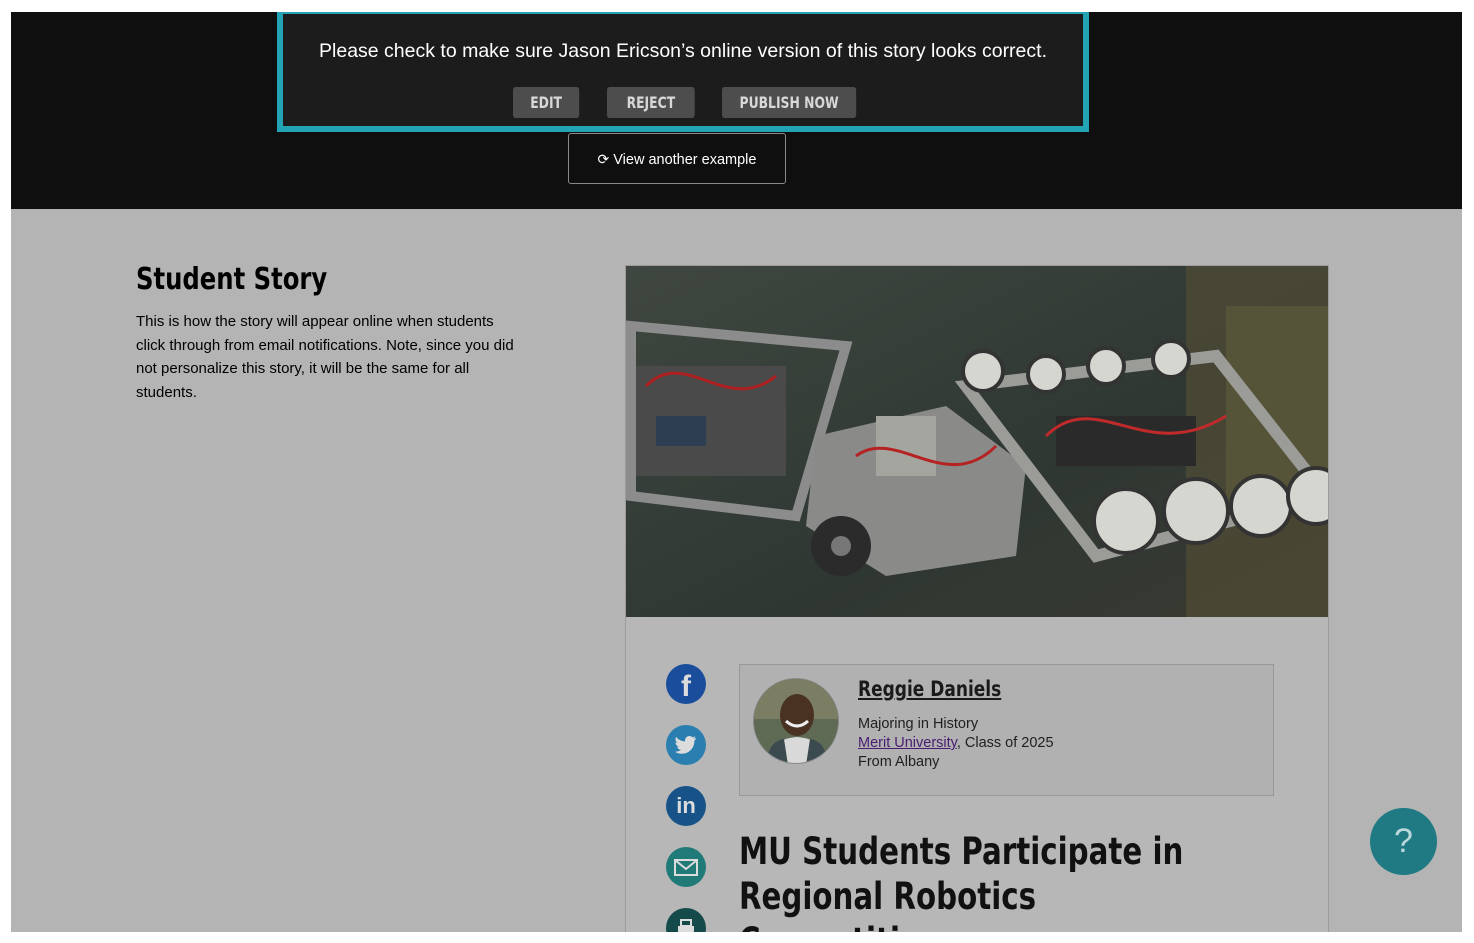  What do you see at coordinates (603, 159) in the screenshot?
I see `refresh-icon: ⟳` at bounding box center [603, 159].